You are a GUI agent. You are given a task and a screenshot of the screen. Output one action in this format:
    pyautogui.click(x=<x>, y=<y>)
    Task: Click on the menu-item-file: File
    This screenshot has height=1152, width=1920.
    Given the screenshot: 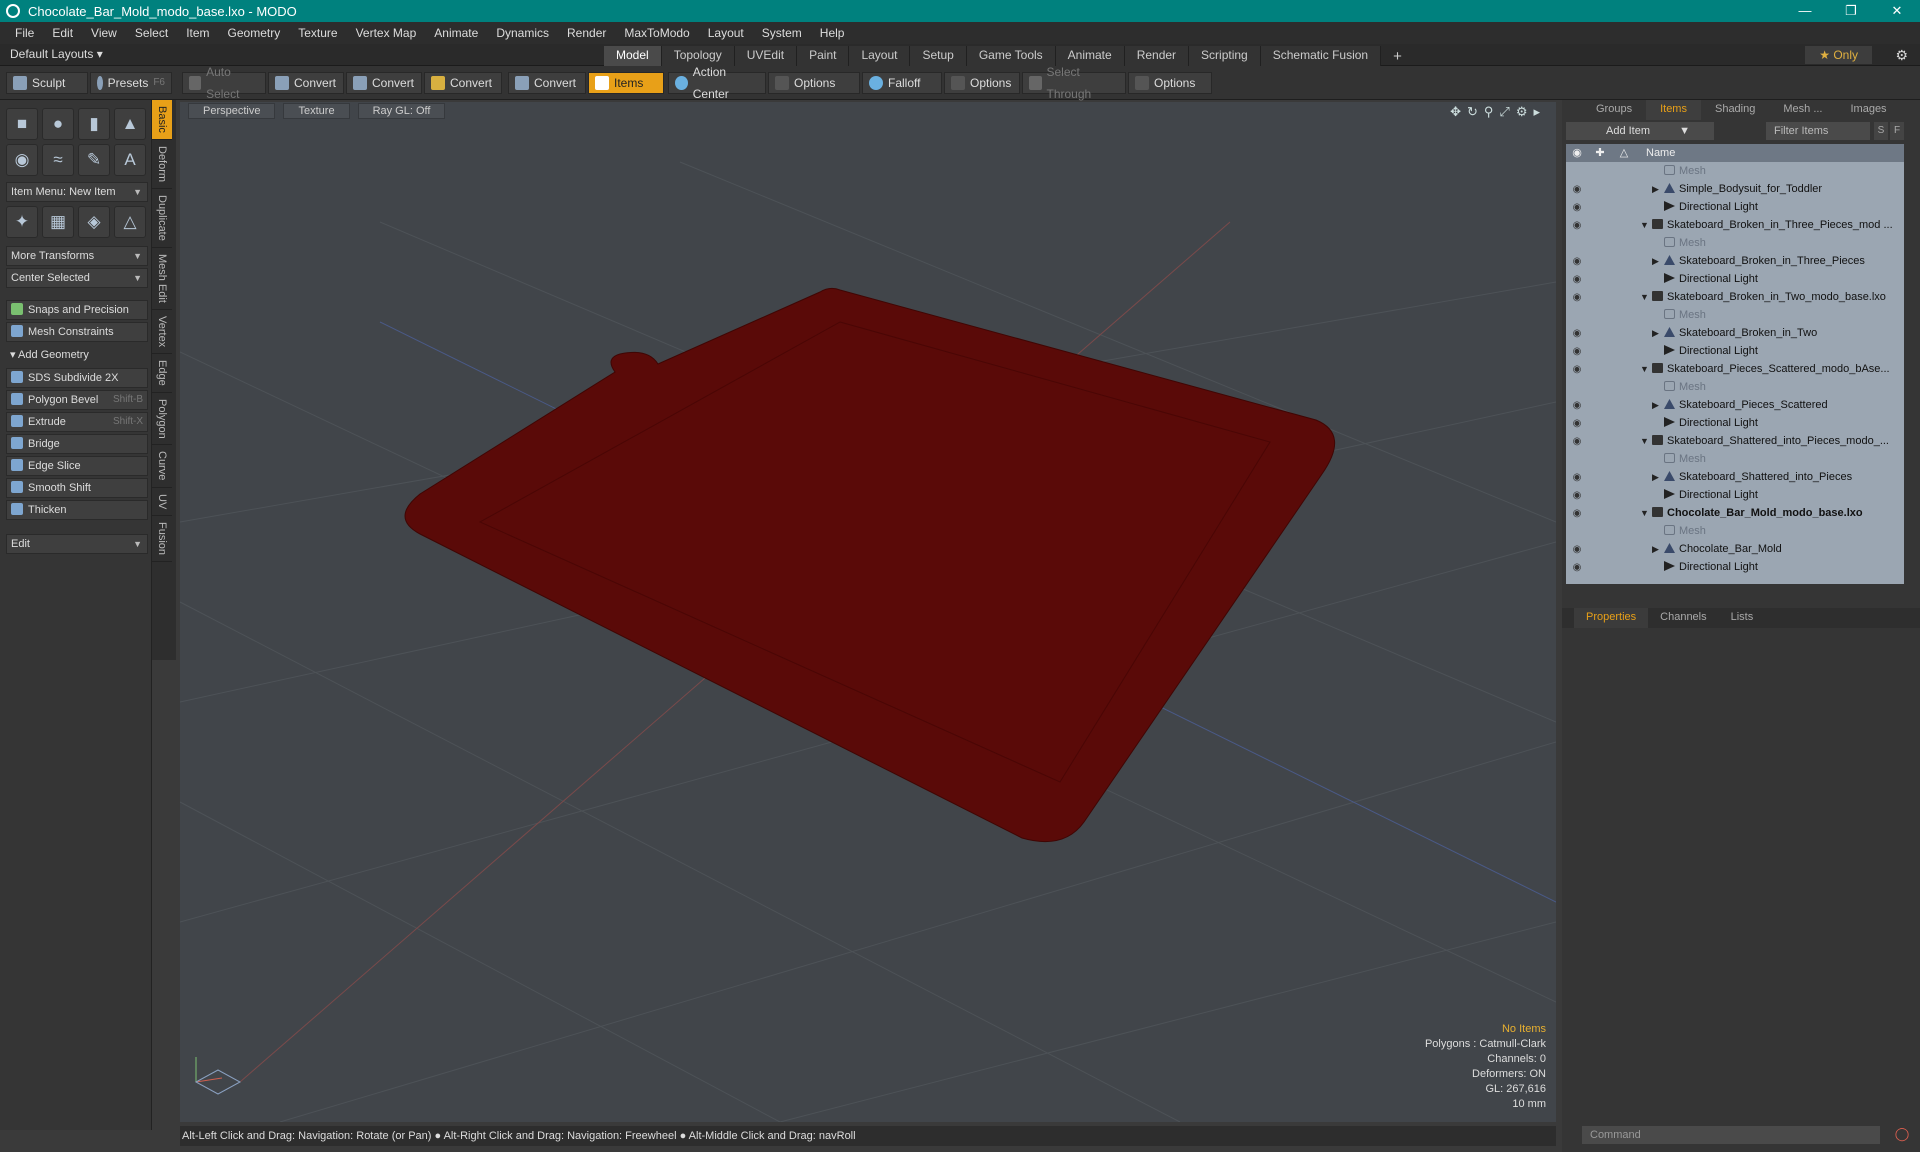 What is the action you would take?
    pyautogui.click(x=24, y=33)
    